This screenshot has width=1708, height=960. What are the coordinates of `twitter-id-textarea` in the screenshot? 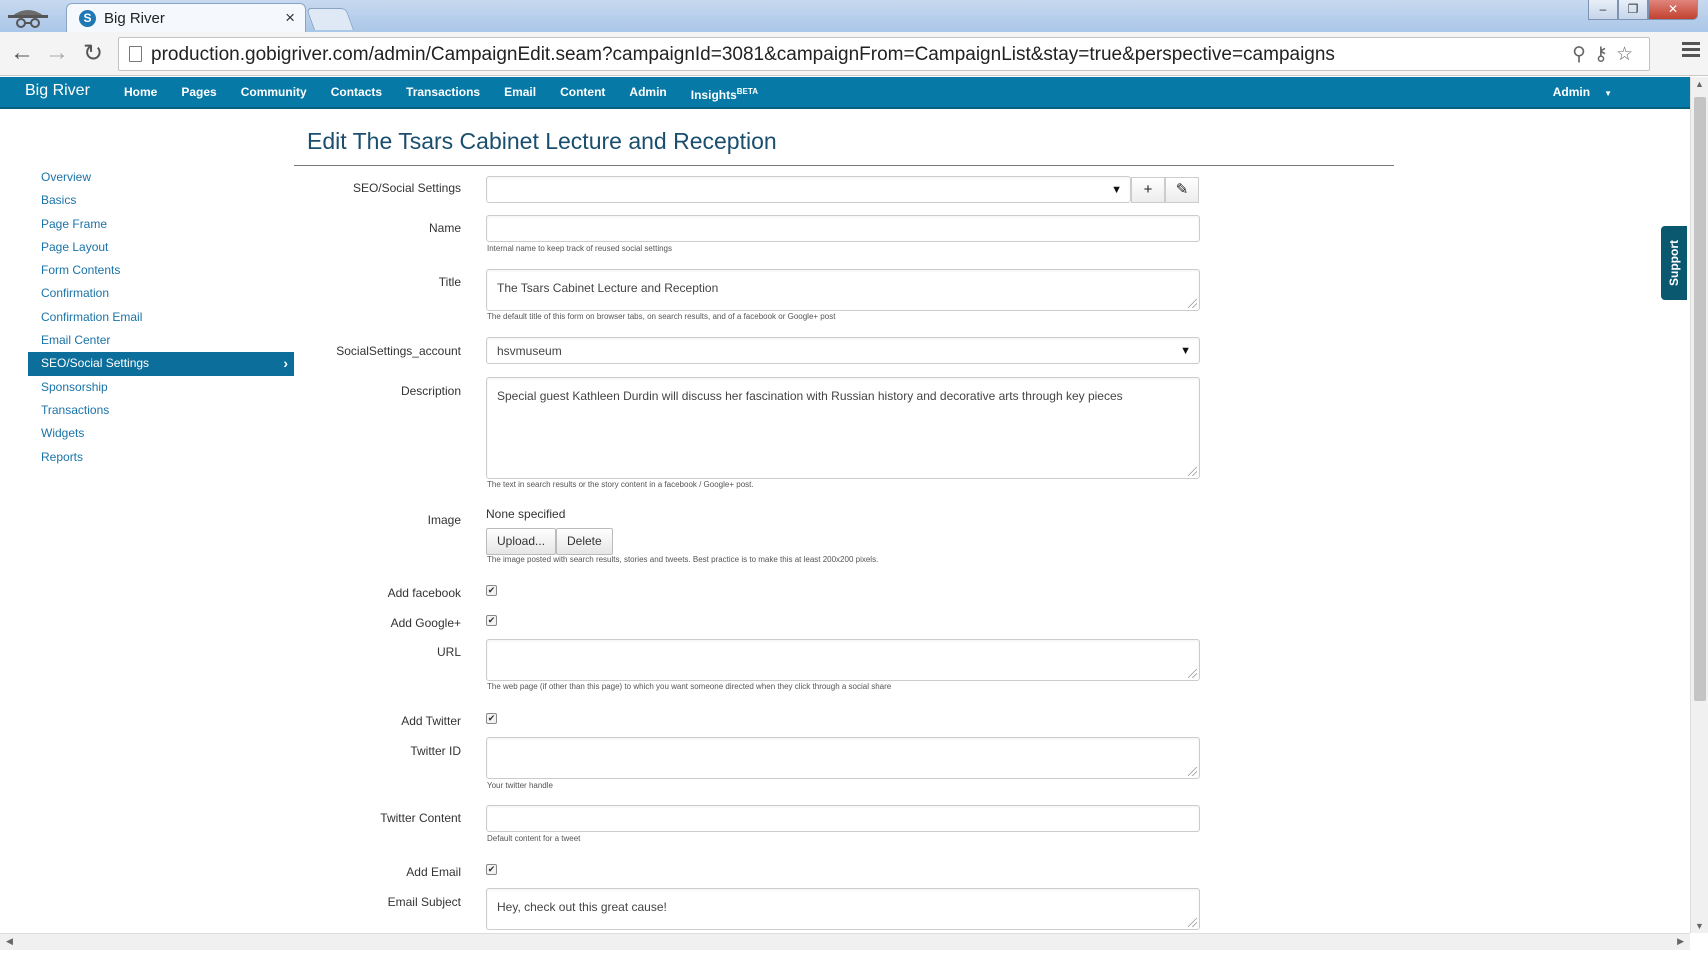 It's located at (843, 758).